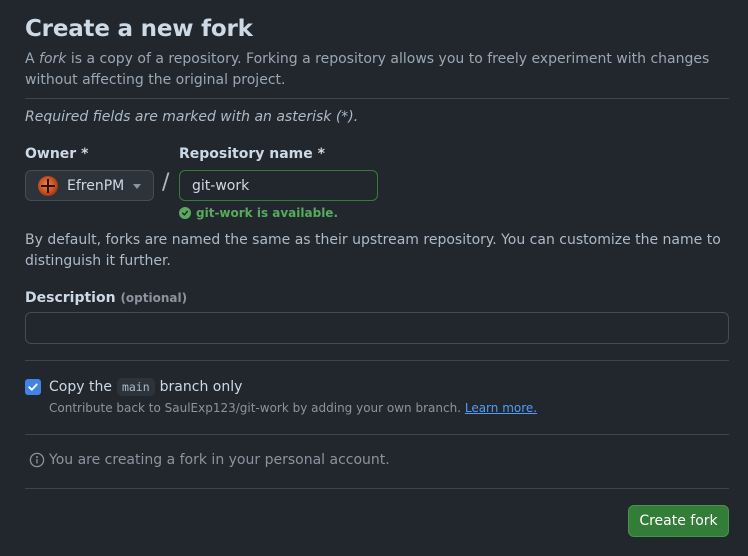  Describe the element at coordinates (32, 59) in the screenshot. I see `intro-prefix: A` at that location.